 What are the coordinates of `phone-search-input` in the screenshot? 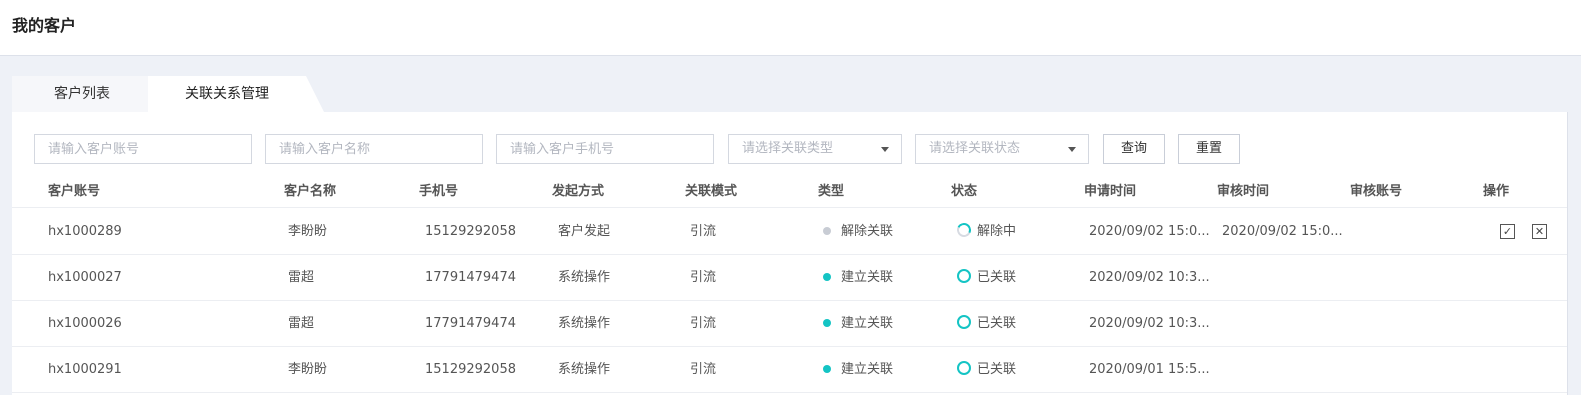 It's located at (605, 149).